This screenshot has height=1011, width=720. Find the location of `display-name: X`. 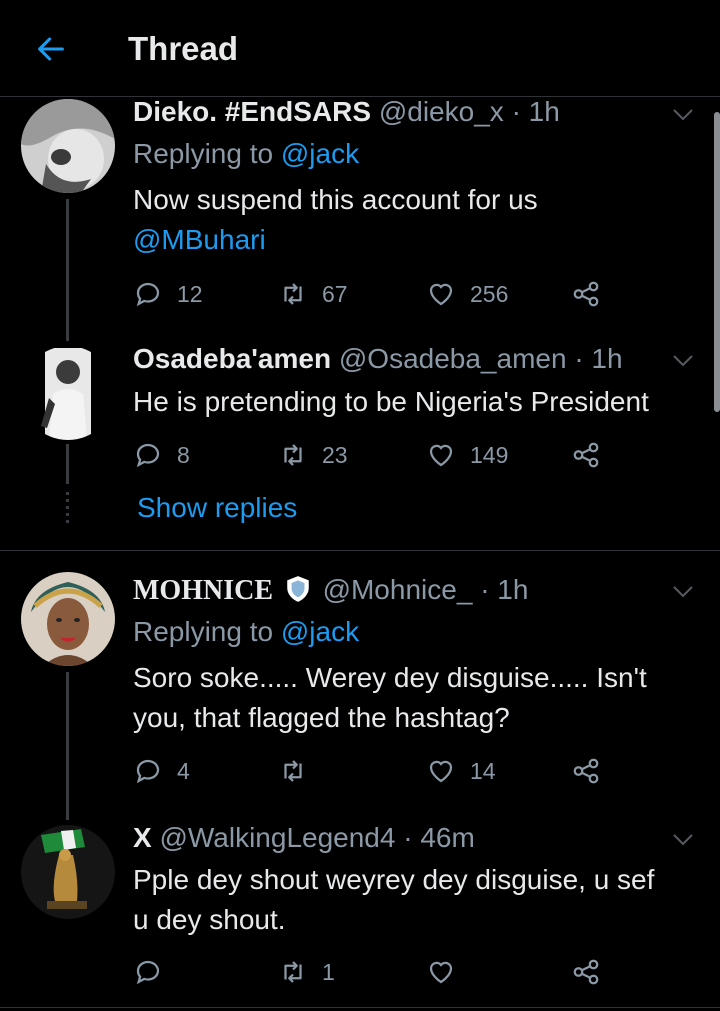

display-name: X is located at coordinates (142, 837).